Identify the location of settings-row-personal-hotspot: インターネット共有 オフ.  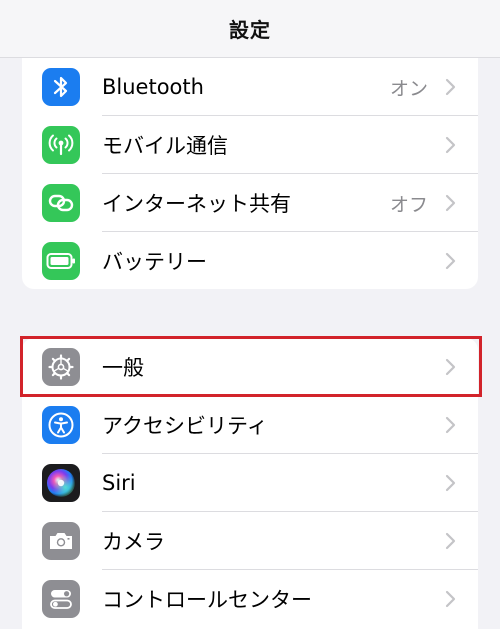
(250, 203).